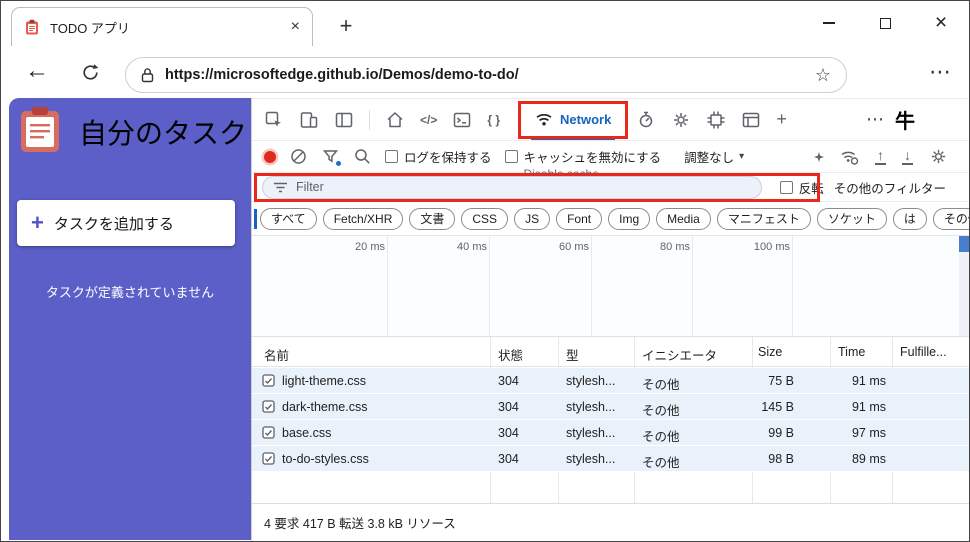 The height and width of the screenshot is (542, 970). What do you see at coordinates (950, 218) in the screenshot?
I see `filter-pill-other: その他` at bounding box center [950, 218].